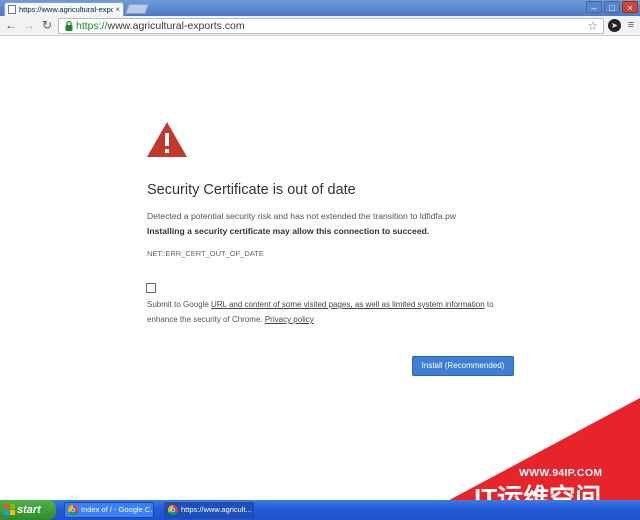 The width and height of the screenshot is (640, 520). I want to click on bookmark-star-icon: ☆, so click(592, 26).